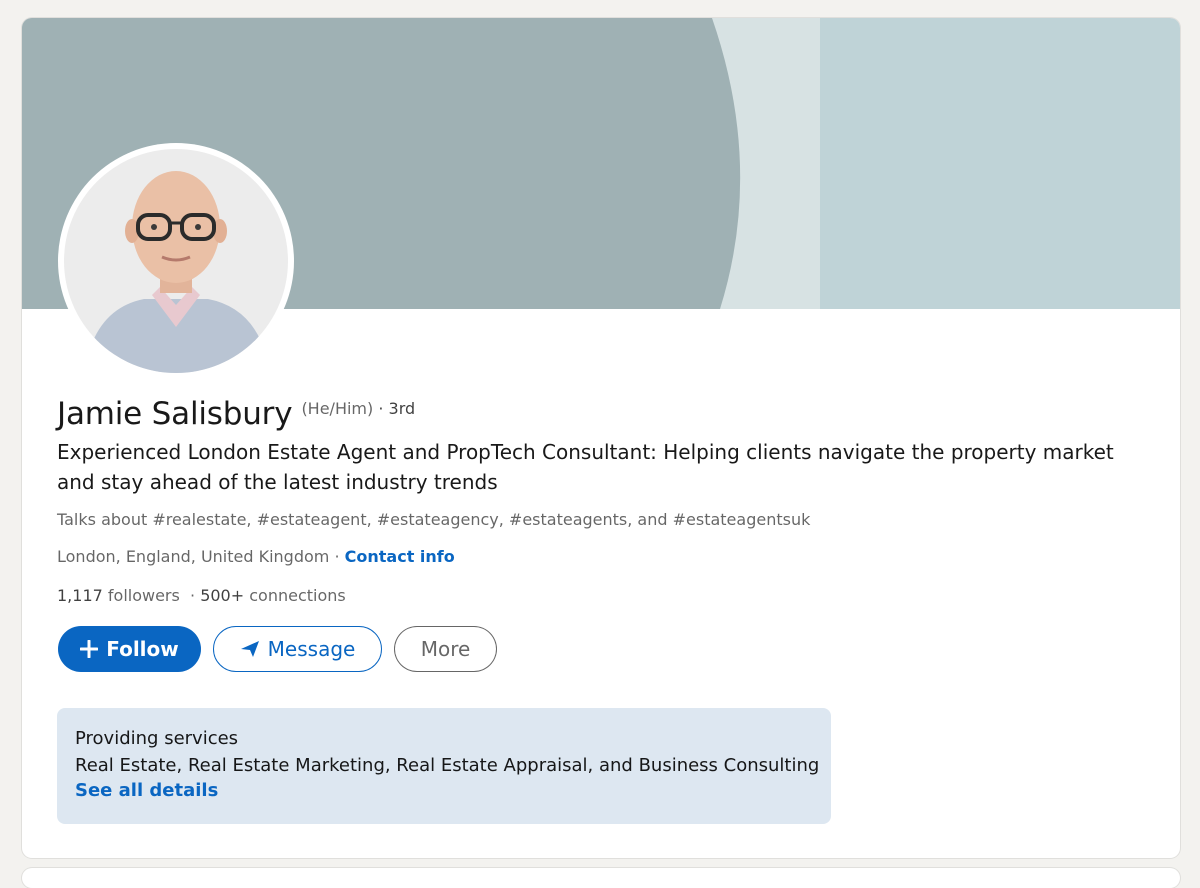  What do you see at coordinates (397, 408) in the screenshot?
I see `connection-degree: · 3rd` at bounding box center [397, 408].